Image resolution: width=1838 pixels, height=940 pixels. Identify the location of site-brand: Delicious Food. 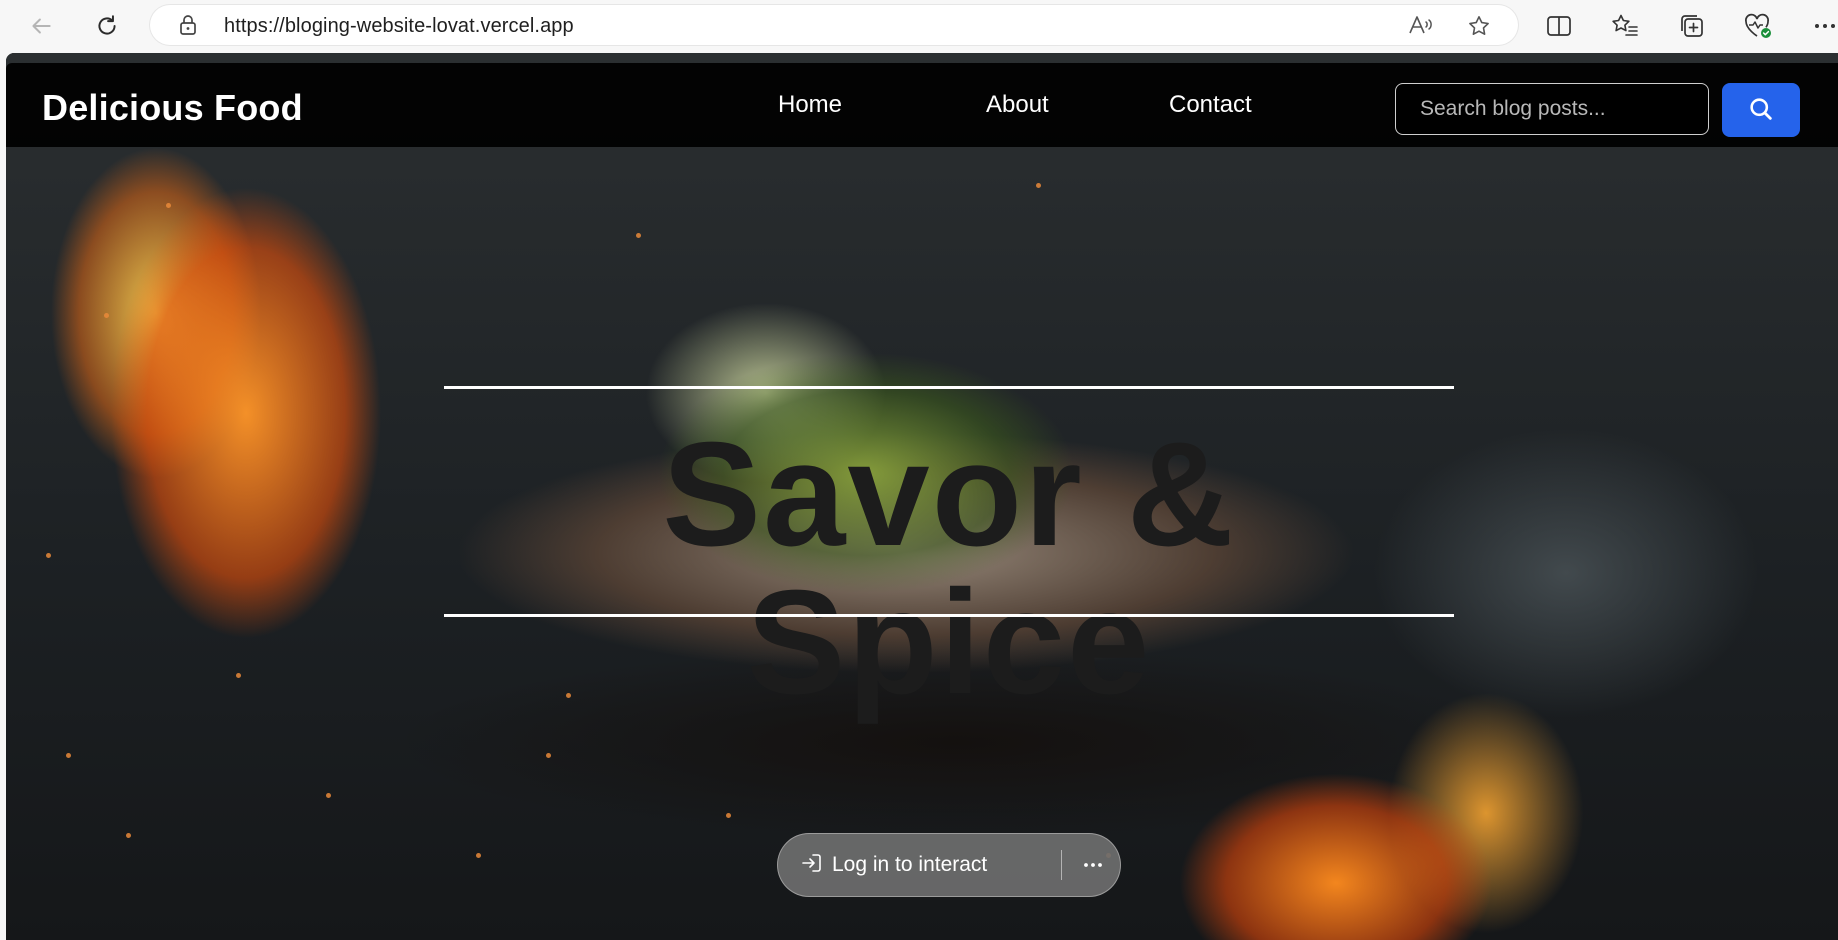
(172, 108).